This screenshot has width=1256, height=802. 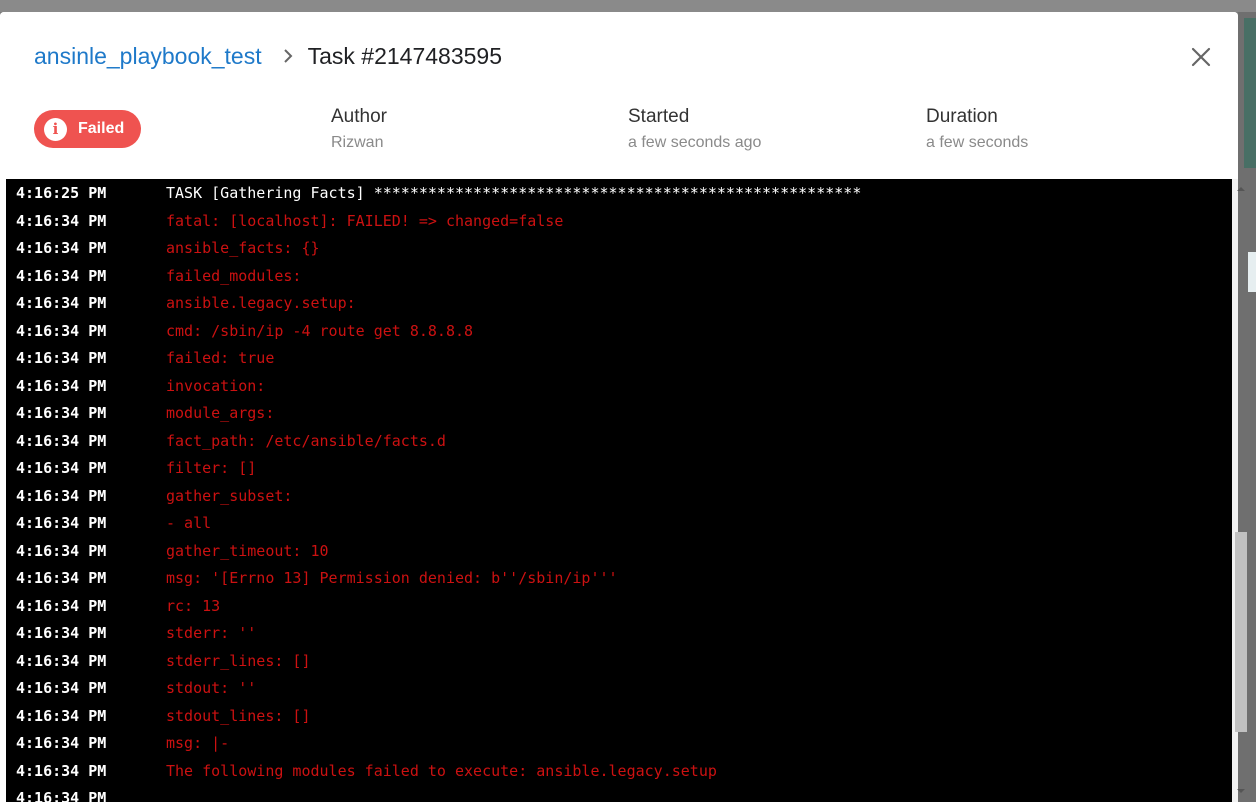 I want to click on log-message: stdout_lines: [], so click(x=238, y=715).